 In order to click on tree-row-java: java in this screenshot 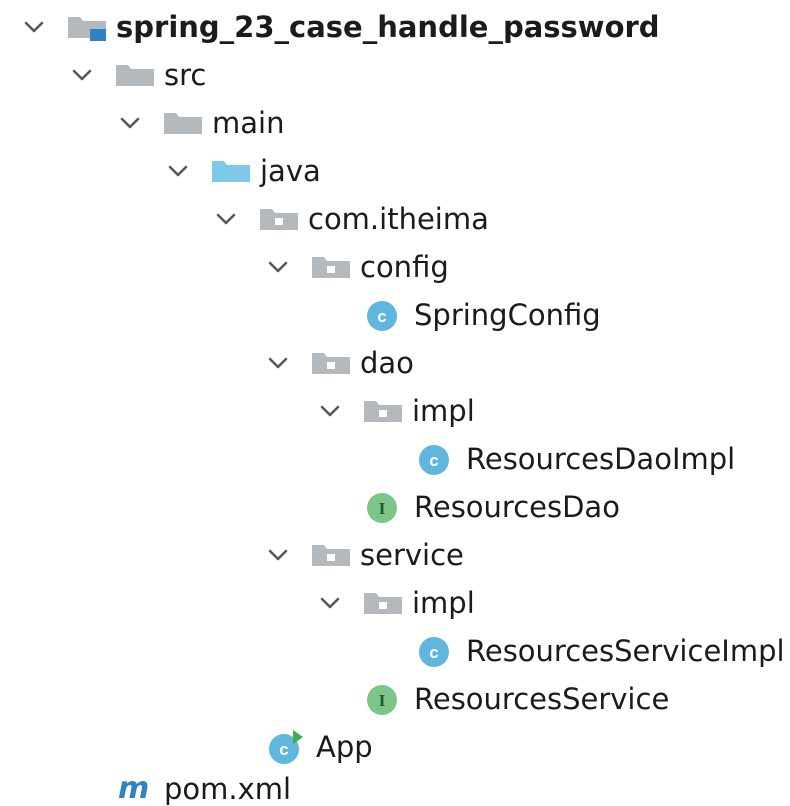, I will do `click(395, 172)`.